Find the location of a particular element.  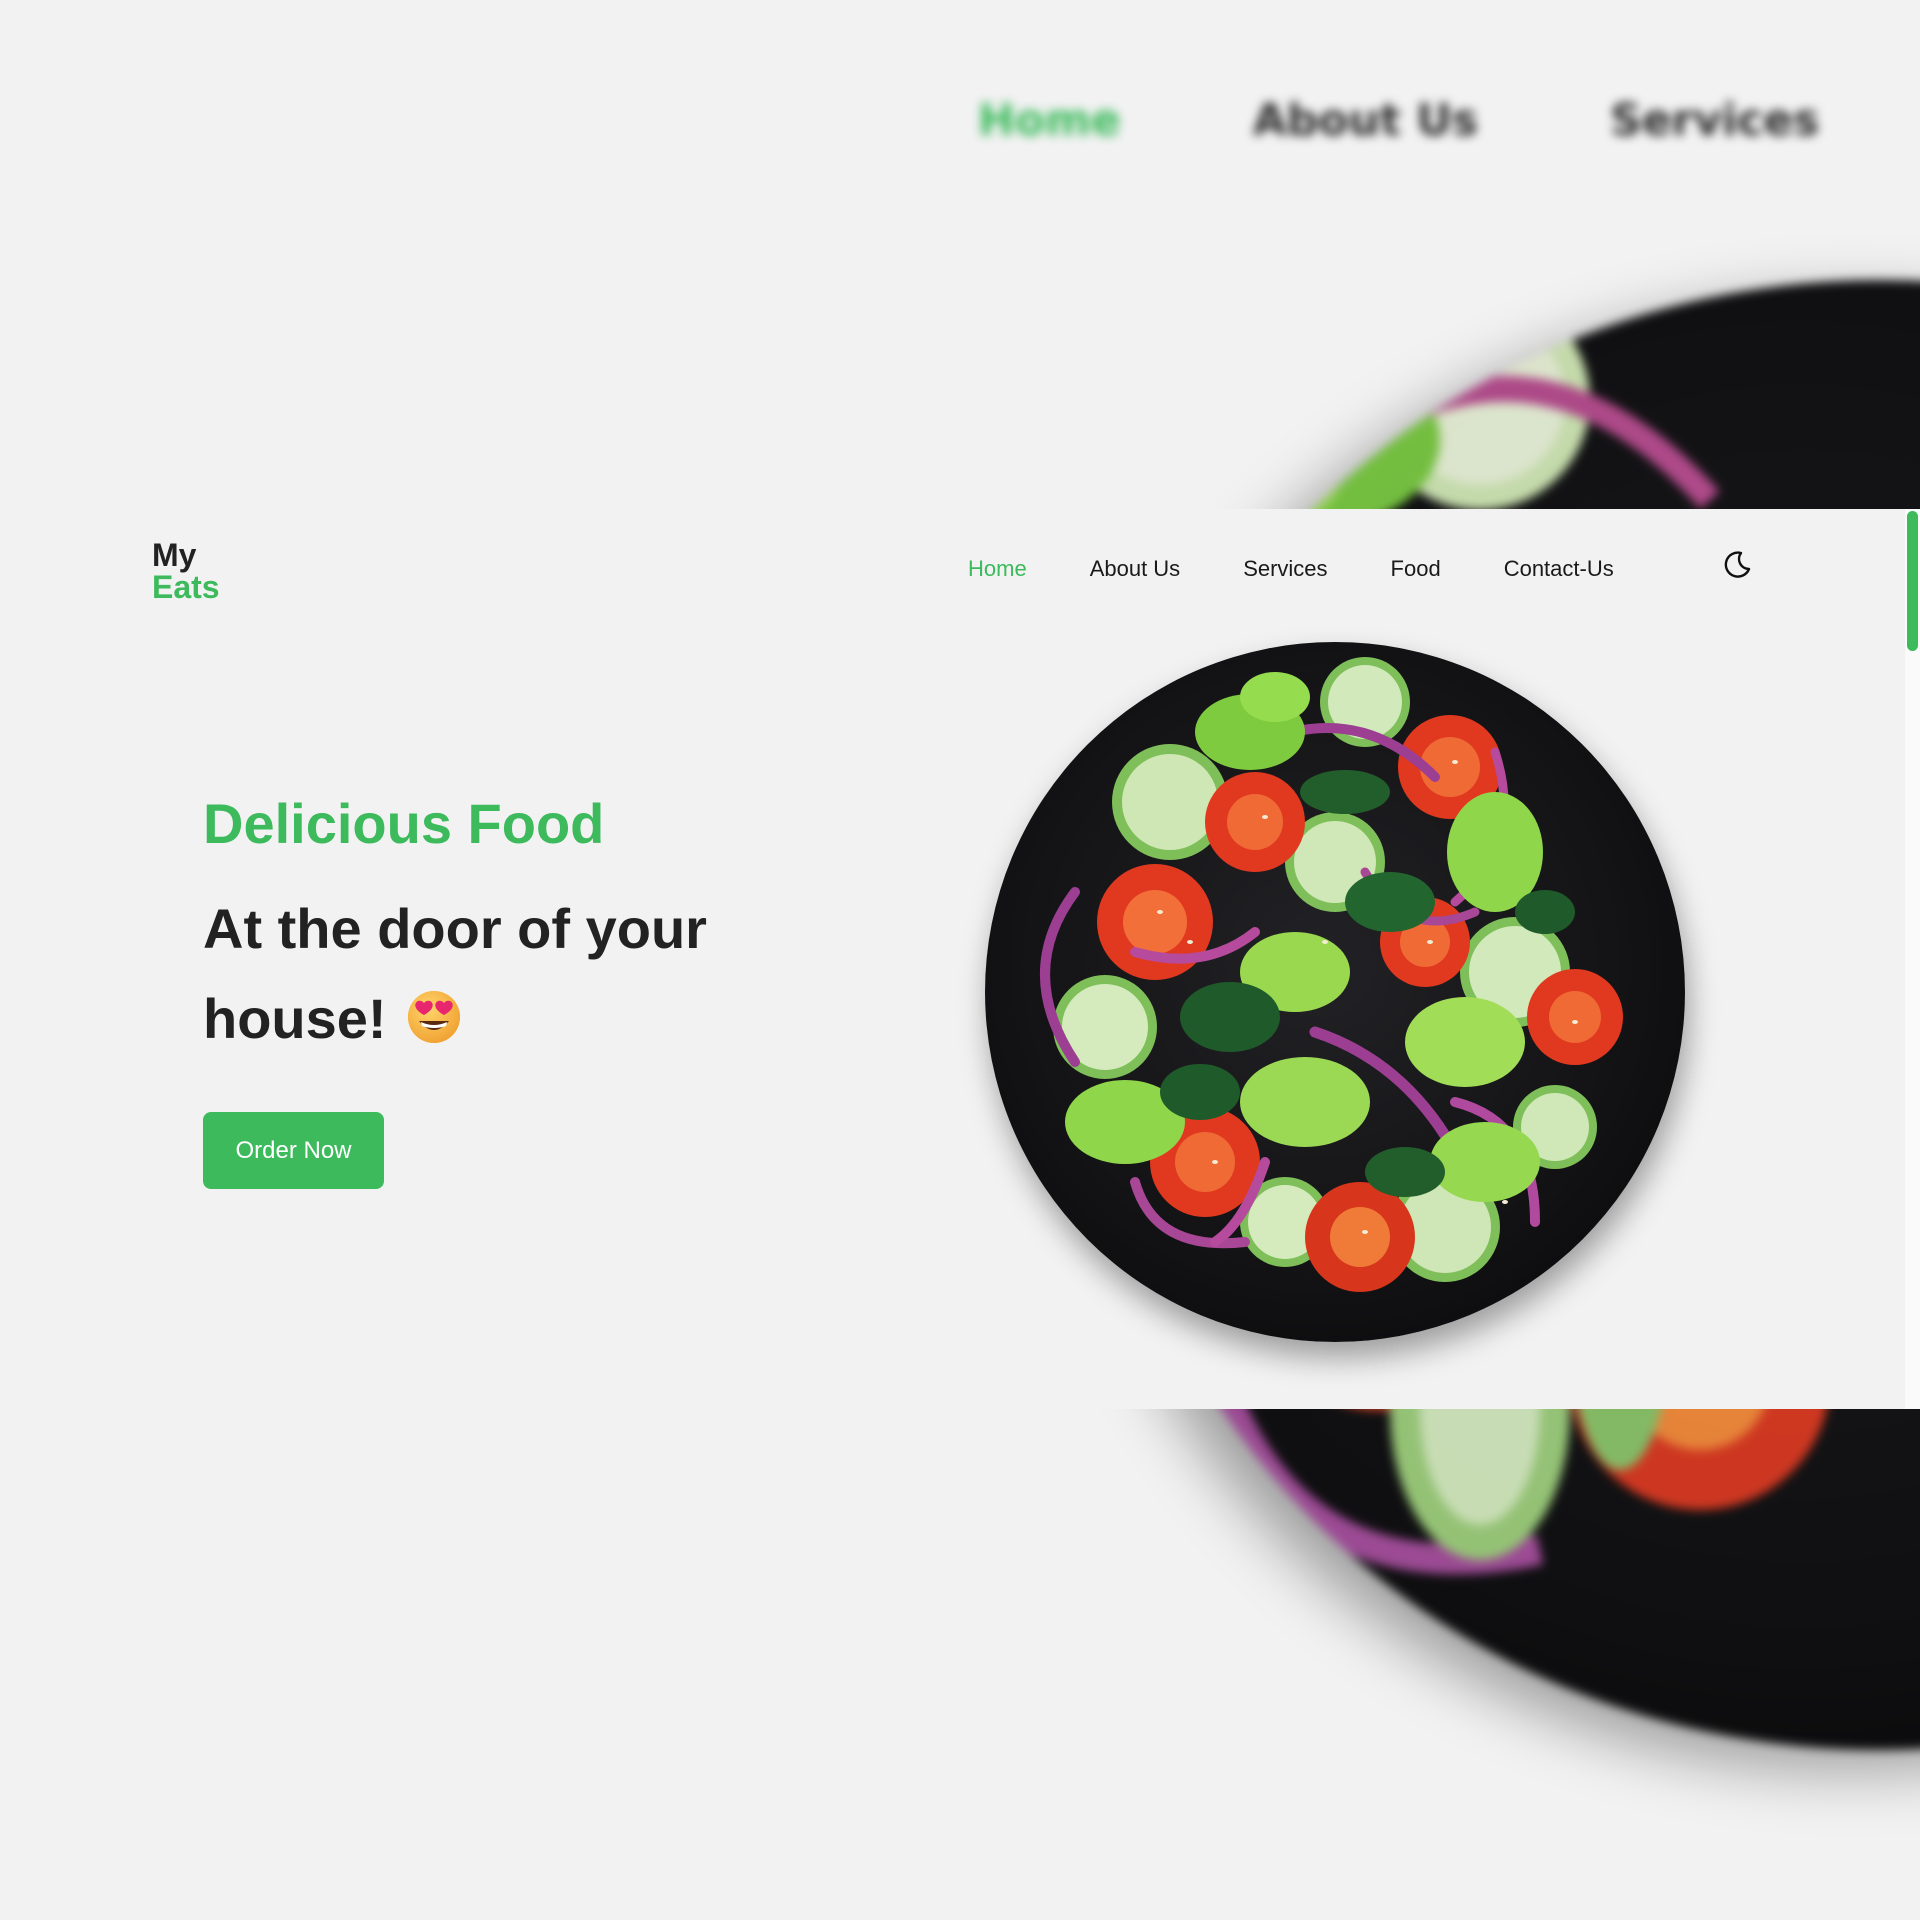

background-nav-services: Services is located at coordinates (1715, 120).